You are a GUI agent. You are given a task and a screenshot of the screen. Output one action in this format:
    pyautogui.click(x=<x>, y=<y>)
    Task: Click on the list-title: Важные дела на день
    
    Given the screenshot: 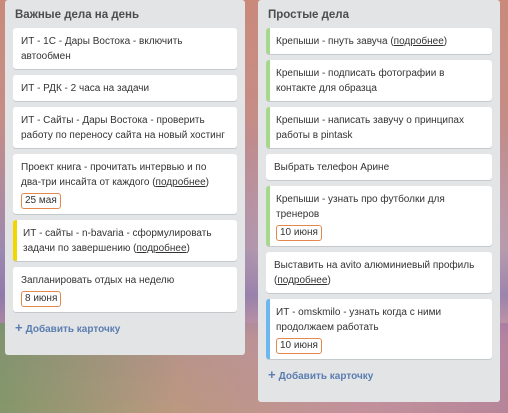 What is the action you would take?
    pyautogui.click(x=125, y=14)
    